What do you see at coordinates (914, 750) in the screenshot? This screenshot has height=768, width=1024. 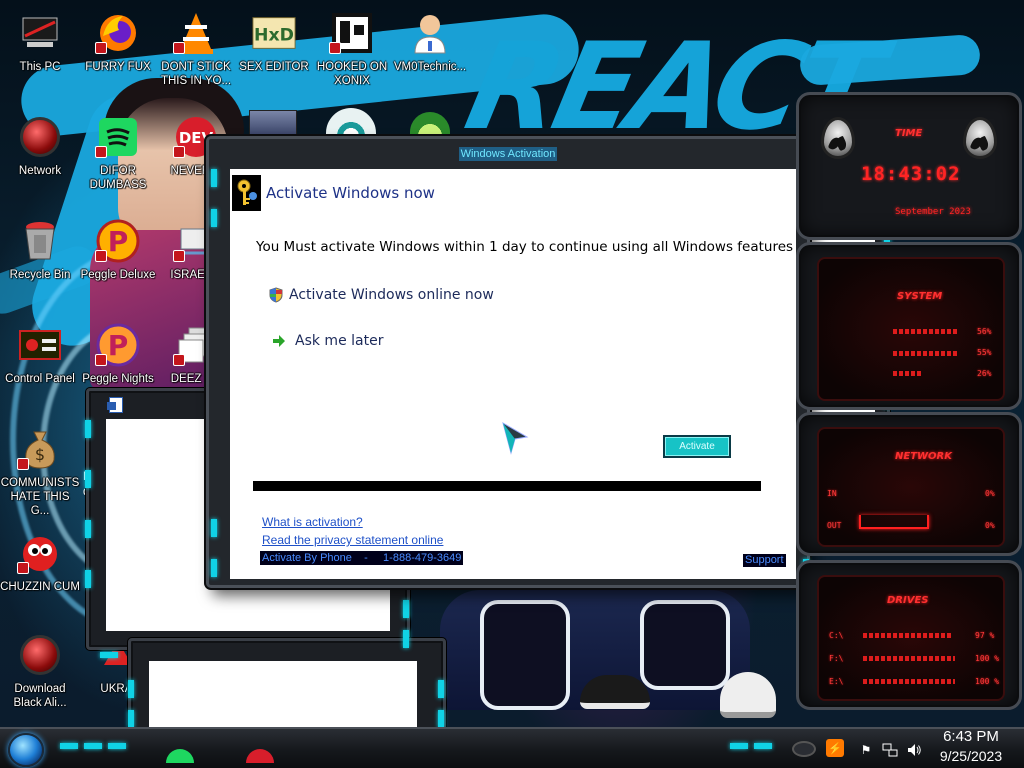 I see `volume-icon` at bounding box center [914, 750].